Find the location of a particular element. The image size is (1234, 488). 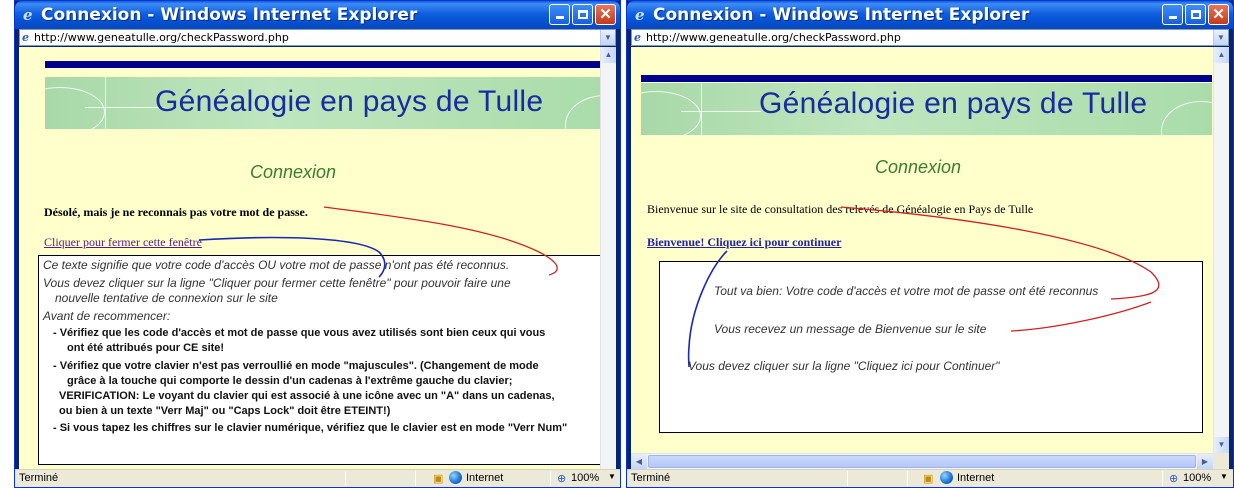

scroll-down-icon: ▼ is located at coordinates (1221, 445).